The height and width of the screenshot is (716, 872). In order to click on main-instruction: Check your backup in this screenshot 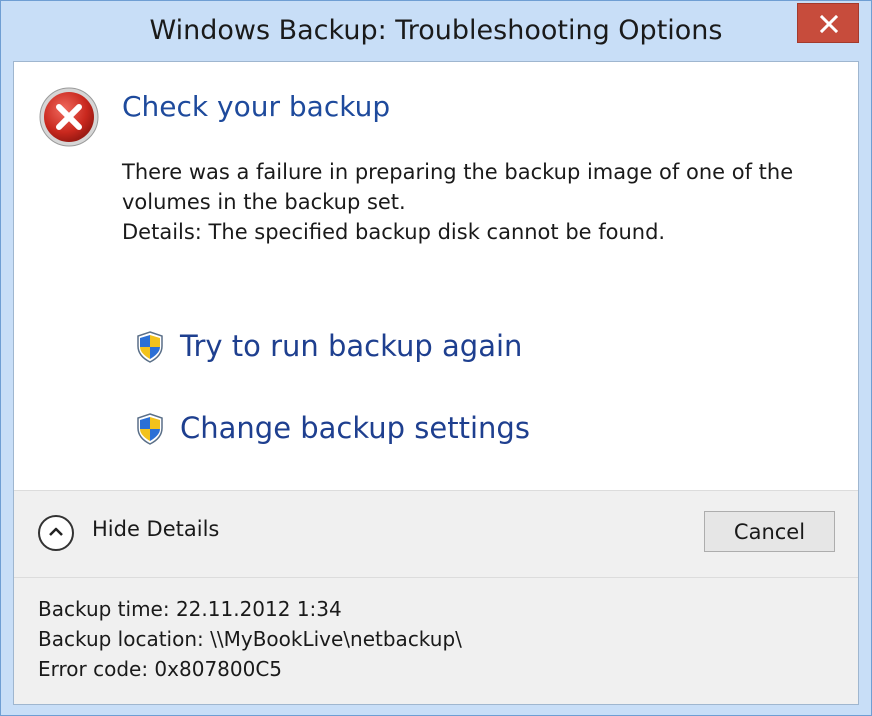, I will do `click(256, 106)`.